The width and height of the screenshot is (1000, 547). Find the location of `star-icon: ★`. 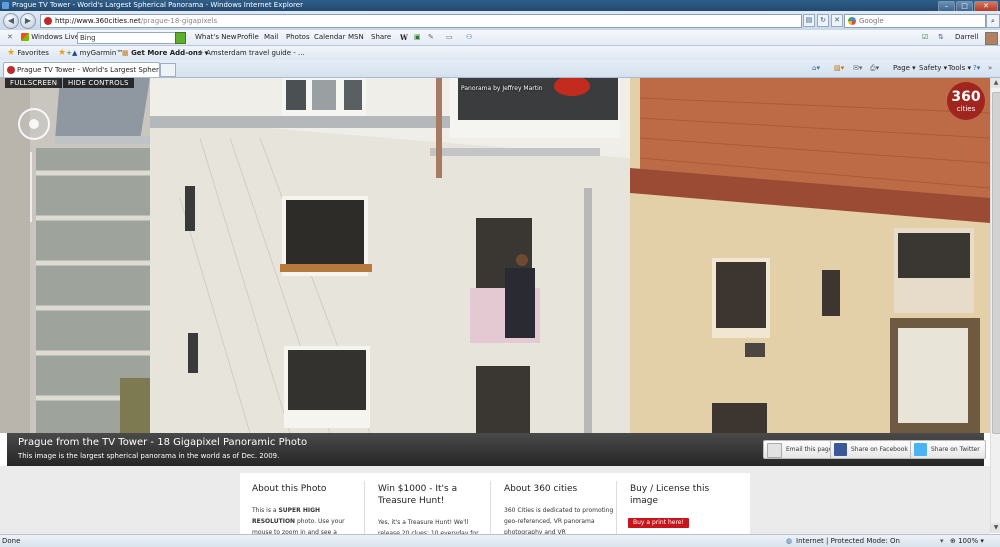

star-icon: ★ is located at coordinates (11, 53).